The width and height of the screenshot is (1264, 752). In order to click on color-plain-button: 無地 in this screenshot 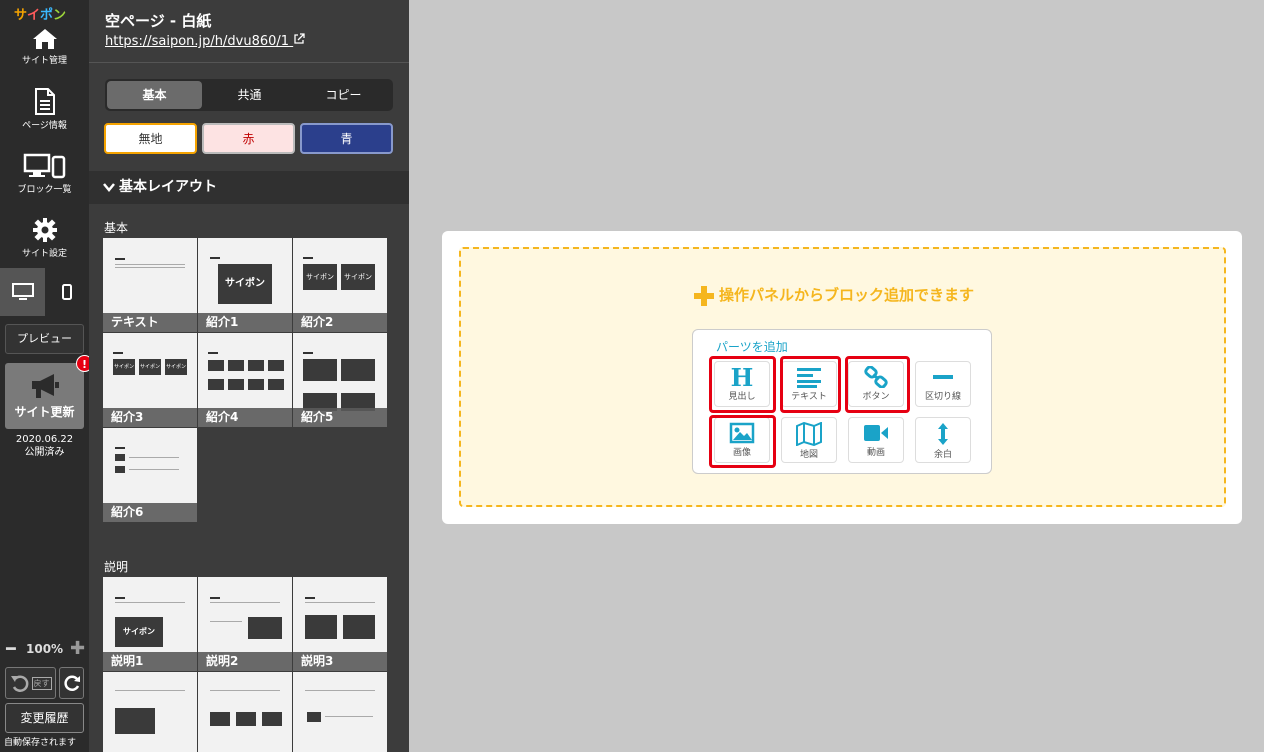, I will do `click(150, 138)`.